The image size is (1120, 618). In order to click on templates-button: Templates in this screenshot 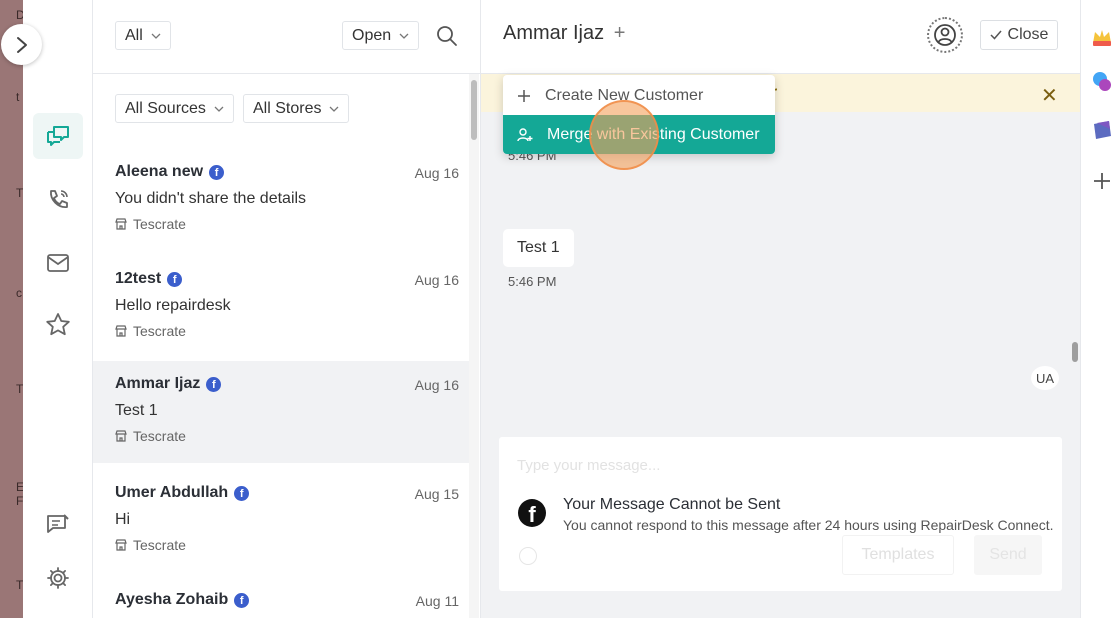, I will do `click(898, 555)`.